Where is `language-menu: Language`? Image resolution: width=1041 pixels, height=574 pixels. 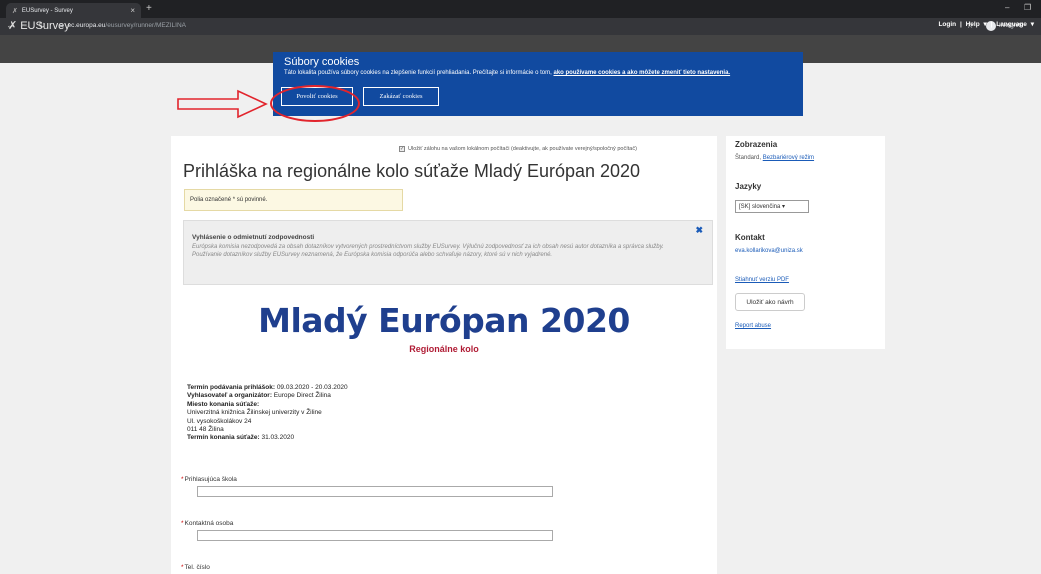
language-menu: Language is located at coordinates (1011, 24).